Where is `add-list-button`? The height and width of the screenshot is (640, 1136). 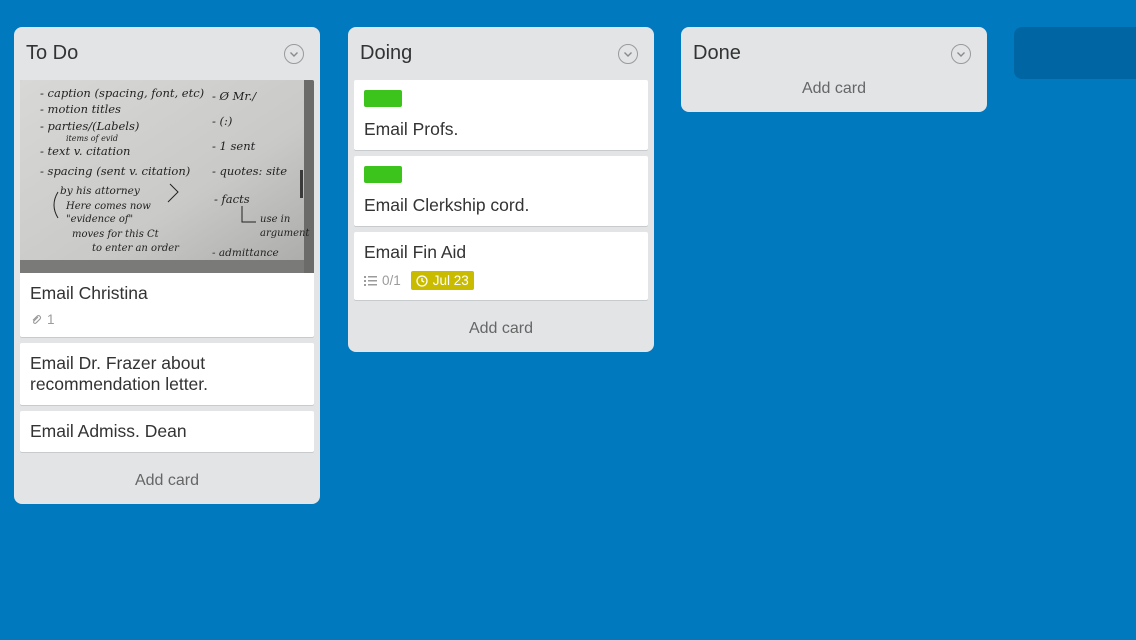
add-list-button is located at coordinates (1075, 53).